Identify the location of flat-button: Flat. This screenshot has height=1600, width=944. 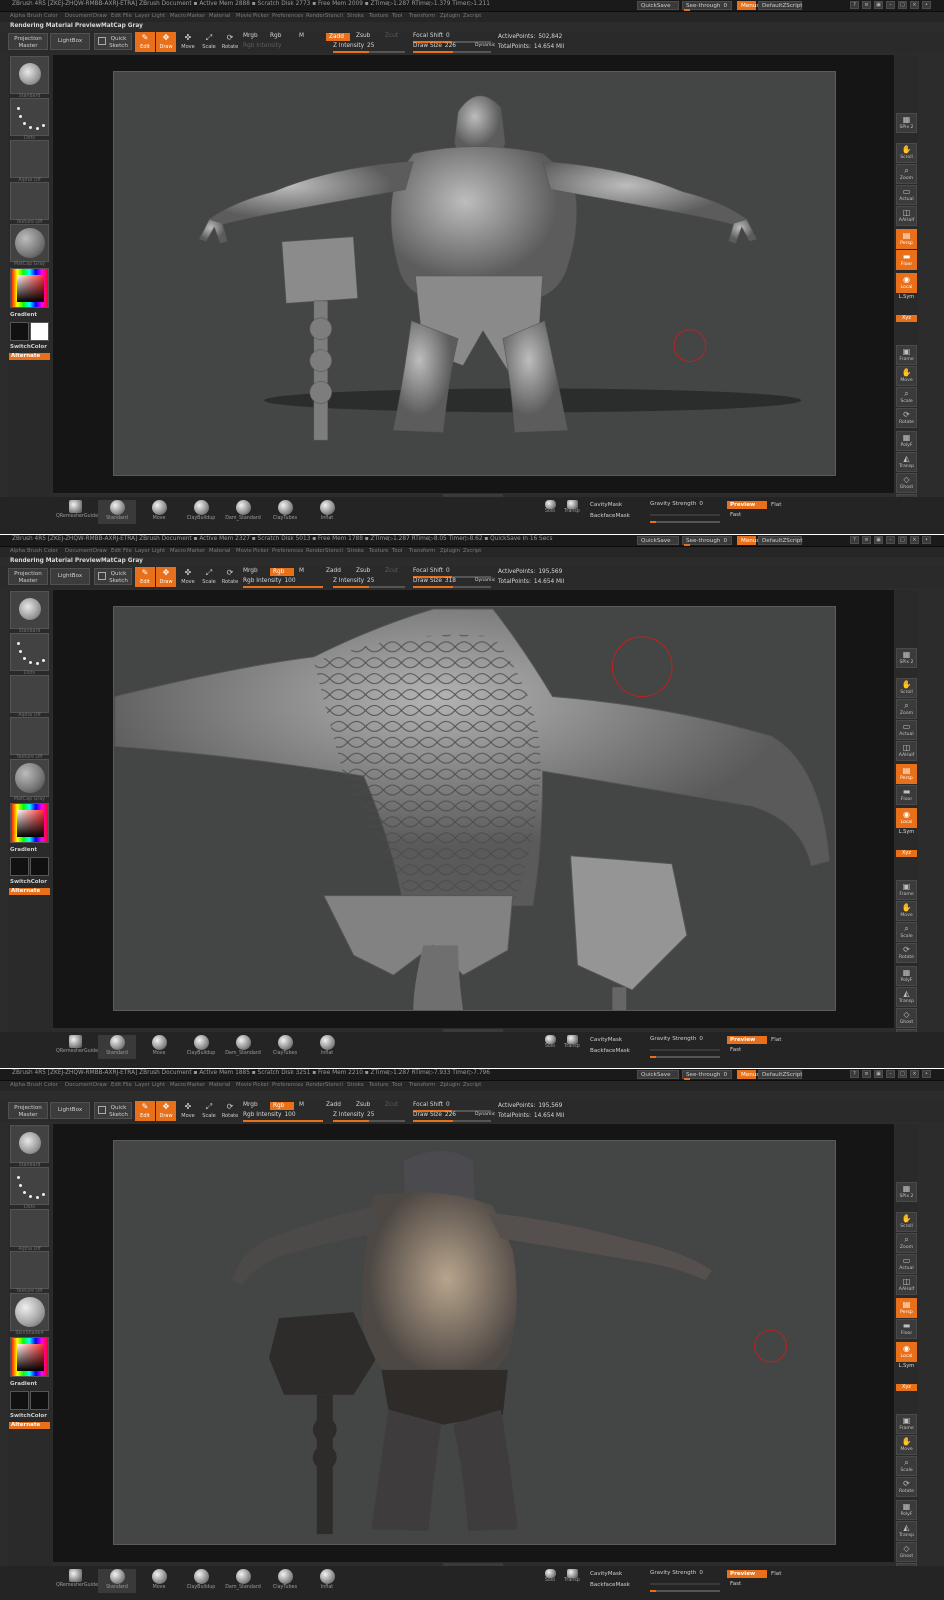
(776, 505).